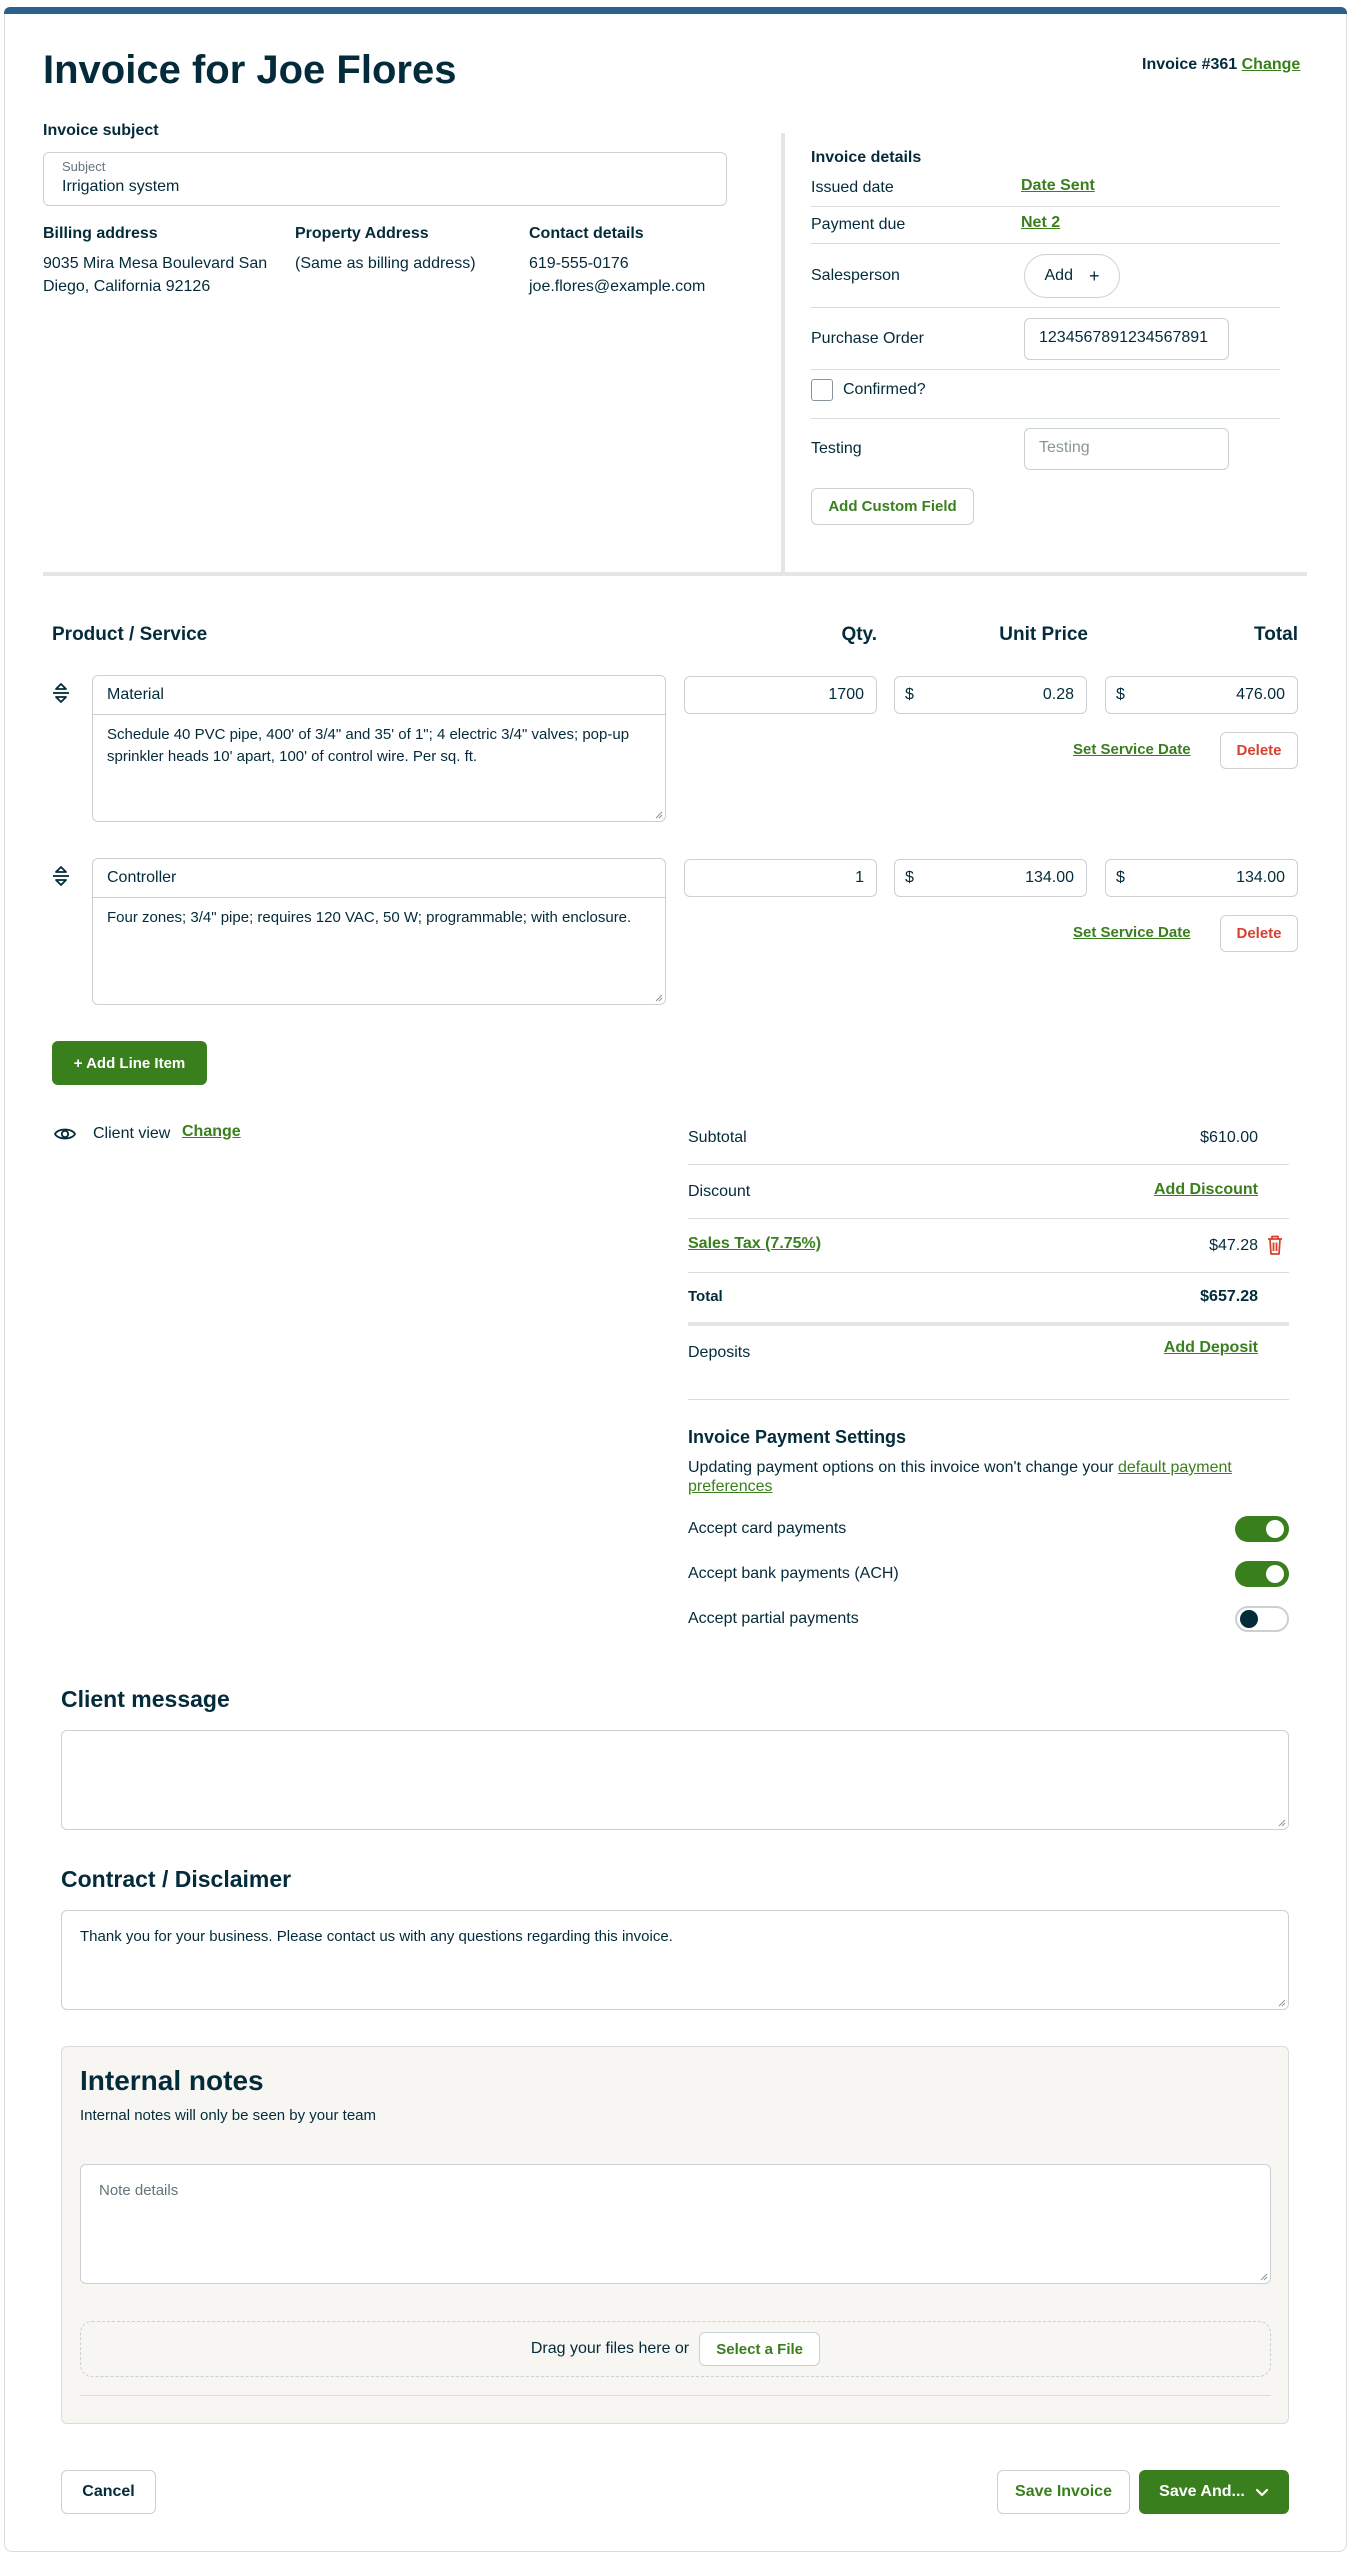 This screenshot has height=2560, width=1354. I want to click on add-custom-field-button: Add Custom Field, so click(892, 506).